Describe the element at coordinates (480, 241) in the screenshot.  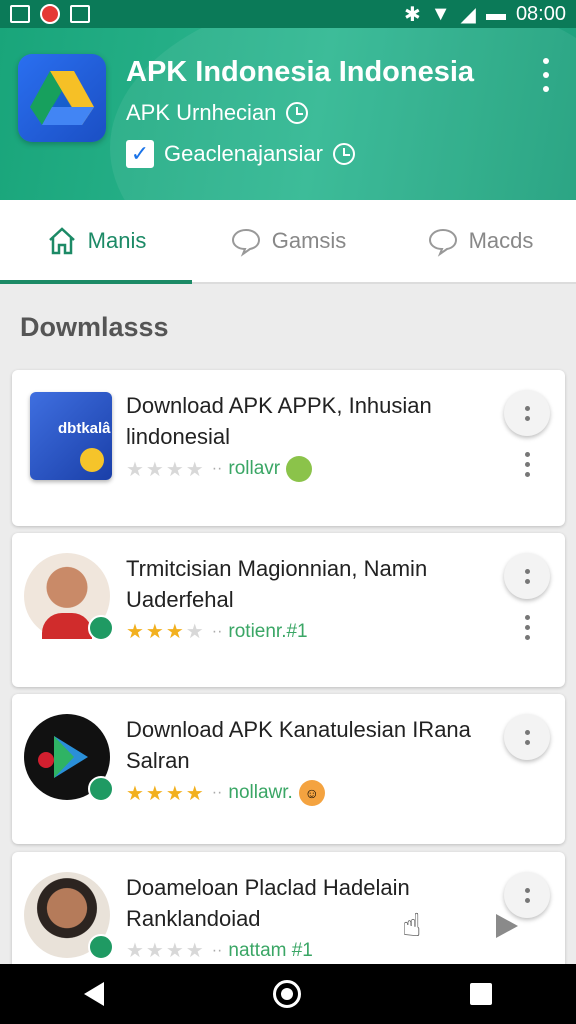
I see `tab-macds: Macds` at that location.